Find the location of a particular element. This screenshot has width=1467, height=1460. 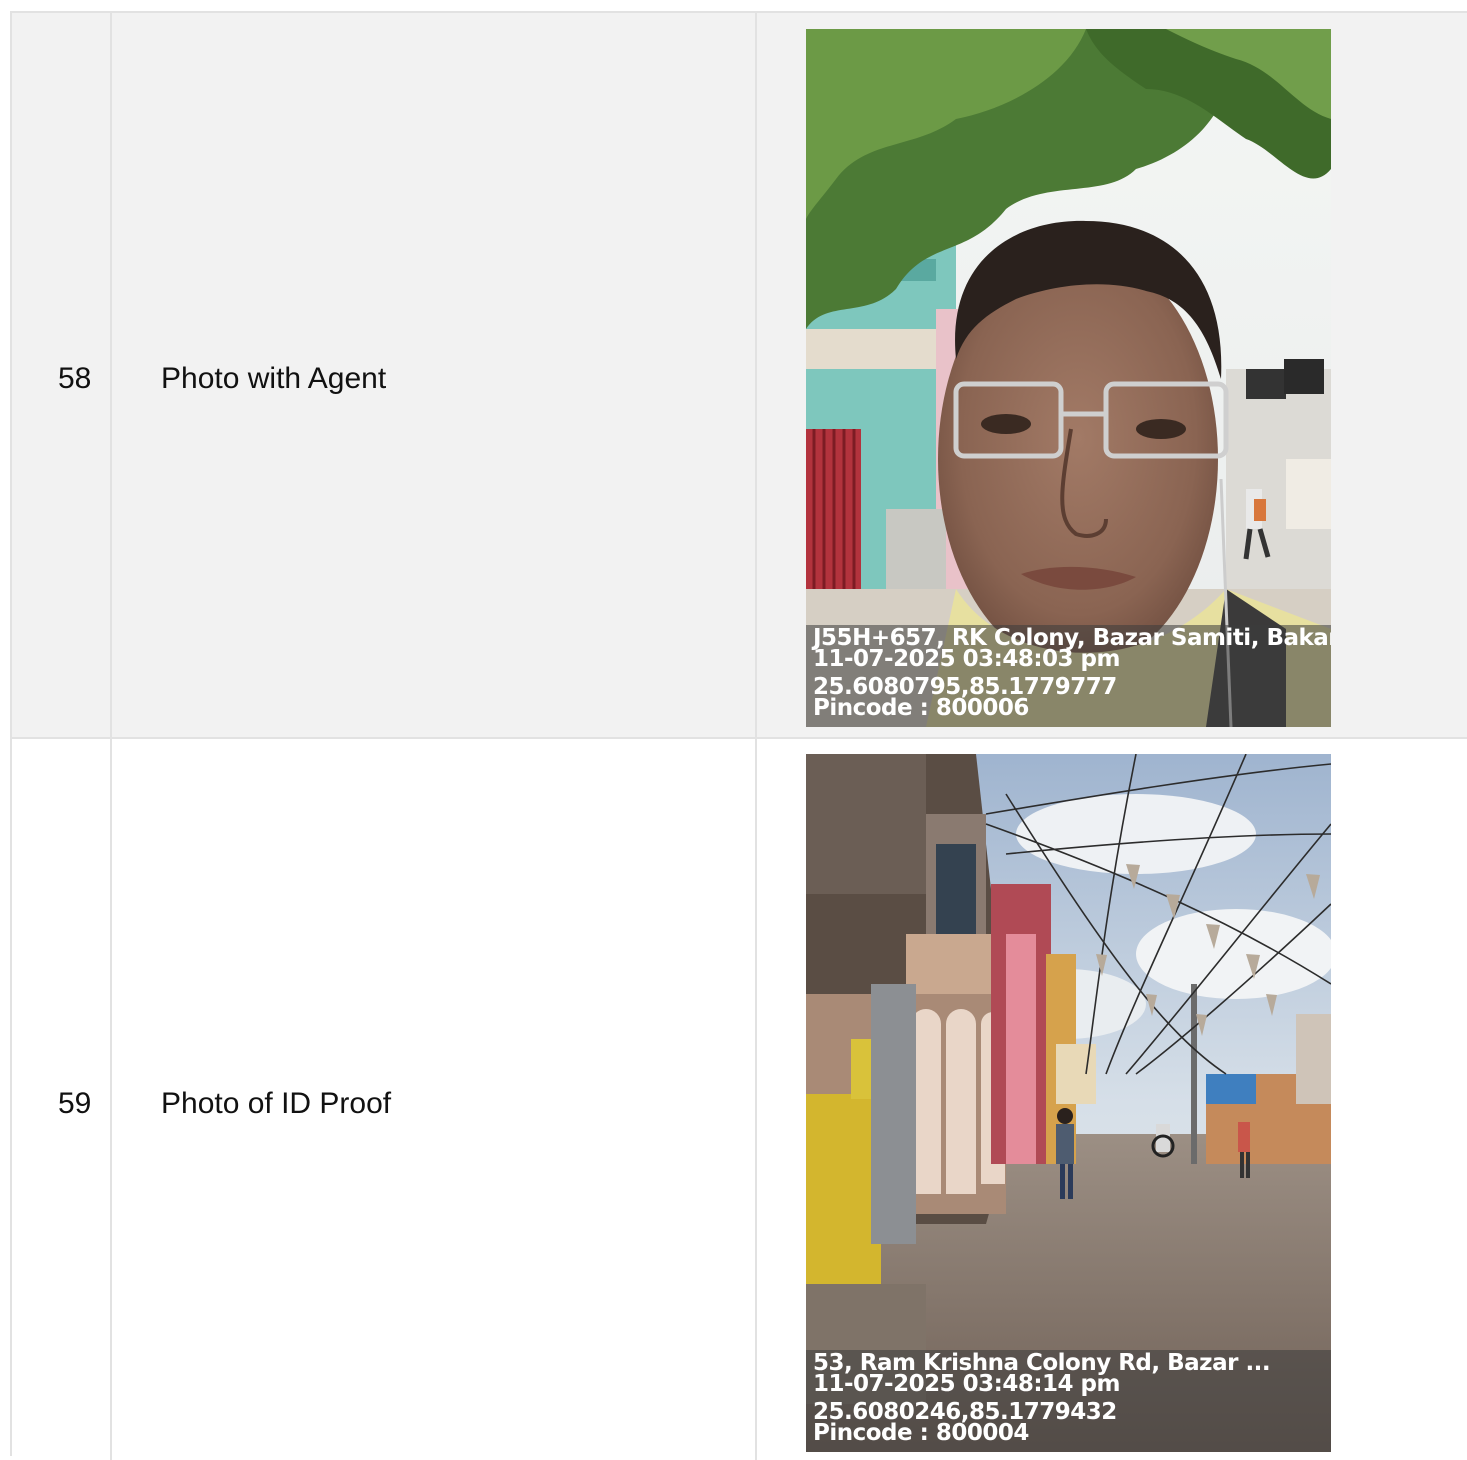

row-label: Photo with Agent is located at coordinates (274, 378).